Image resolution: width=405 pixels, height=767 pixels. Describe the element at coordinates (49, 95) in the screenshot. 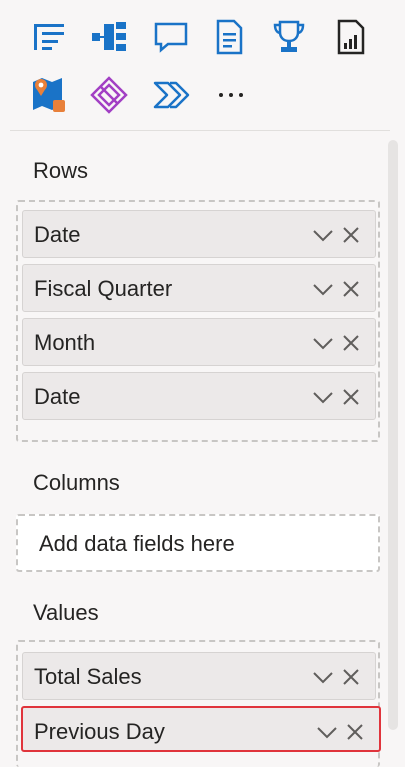

I see `azure-map-icon` at that location.